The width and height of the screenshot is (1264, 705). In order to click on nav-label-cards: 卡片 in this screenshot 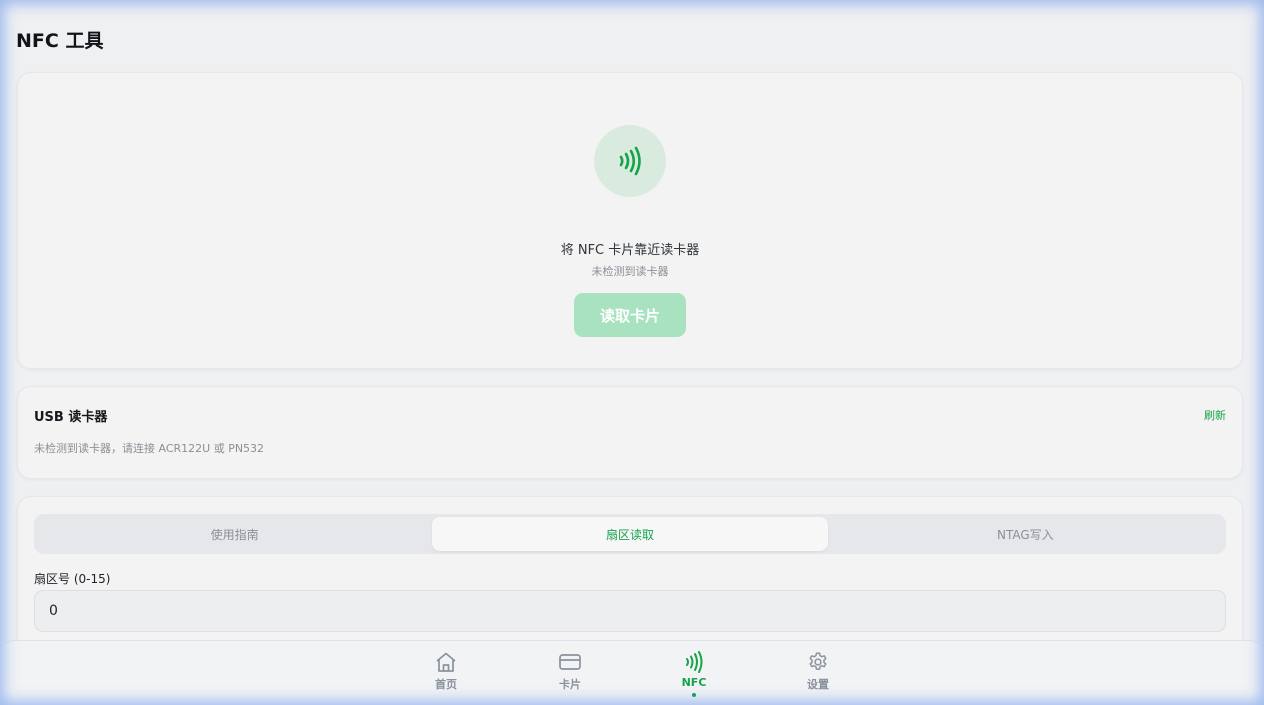, I will do `click(570, 684)`.